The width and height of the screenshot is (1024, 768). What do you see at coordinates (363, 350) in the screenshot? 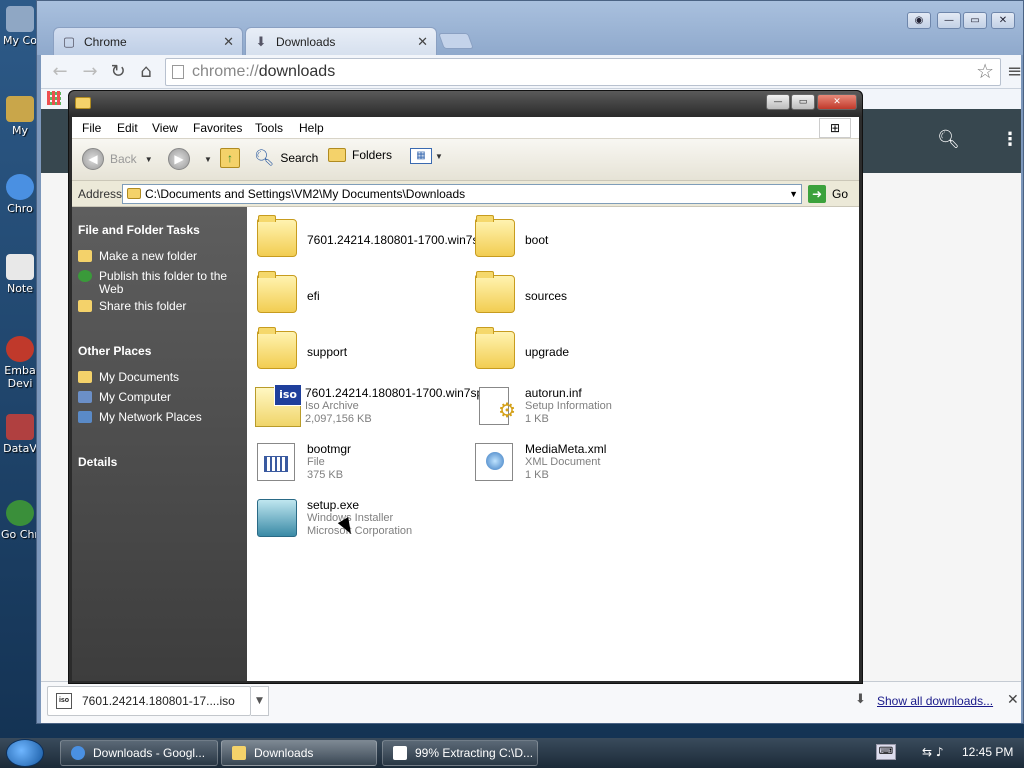
I see `folder-item: support` at bounding box center [363, 350].